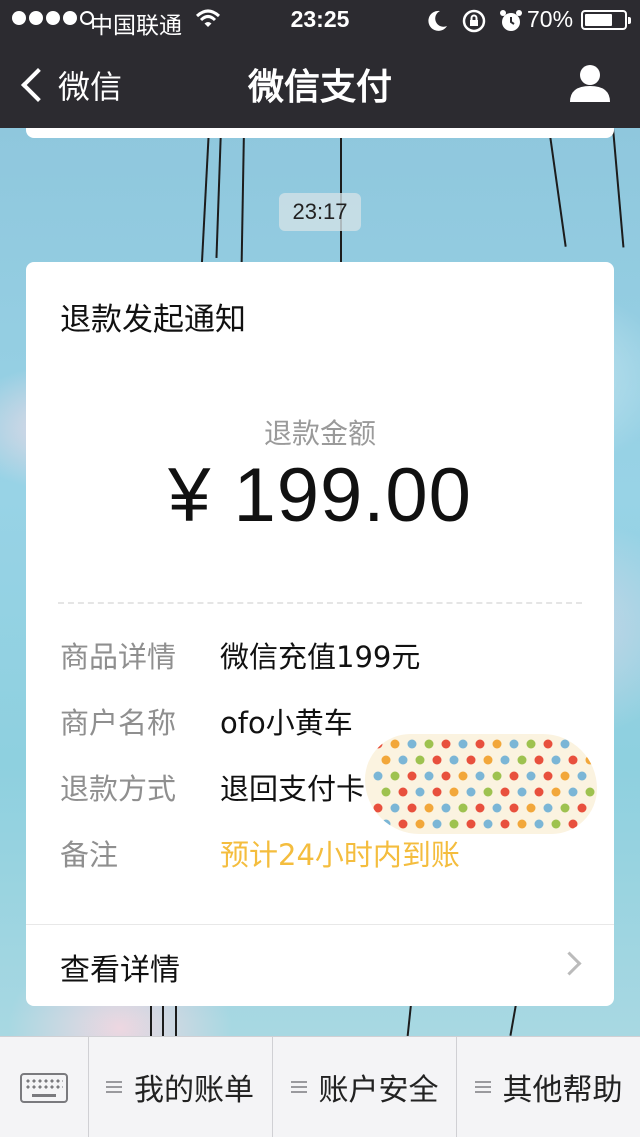 This screenshot has width=640, height=1137. Describe the element at coordinates (437, 20) in the screenshot. I see `moon-icon` at that location.